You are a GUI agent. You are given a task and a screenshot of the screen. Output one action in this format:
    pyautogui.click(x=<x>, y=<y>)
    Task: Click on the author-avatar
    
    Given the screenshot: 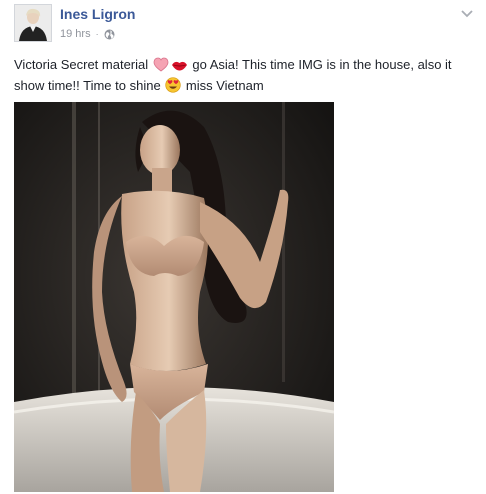 What is the action you would take?
    pyautogui.click(x=33, y=23)
    